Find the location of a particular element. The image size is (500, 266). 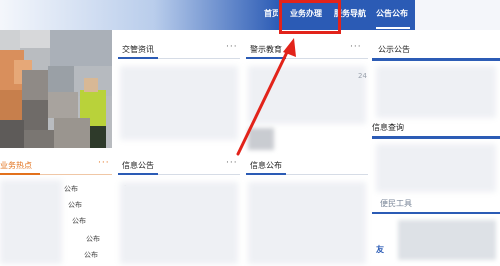

section-title-info-notice: 信息公告 is located at coordinates (138, 165).